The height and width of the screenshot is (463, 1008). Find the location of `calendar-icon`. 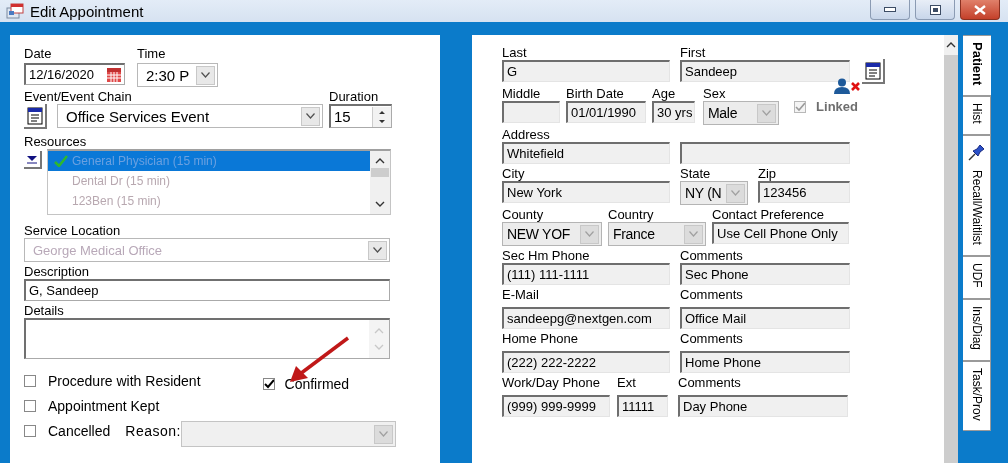

calendar-icon is located at coordinates (114, 74).